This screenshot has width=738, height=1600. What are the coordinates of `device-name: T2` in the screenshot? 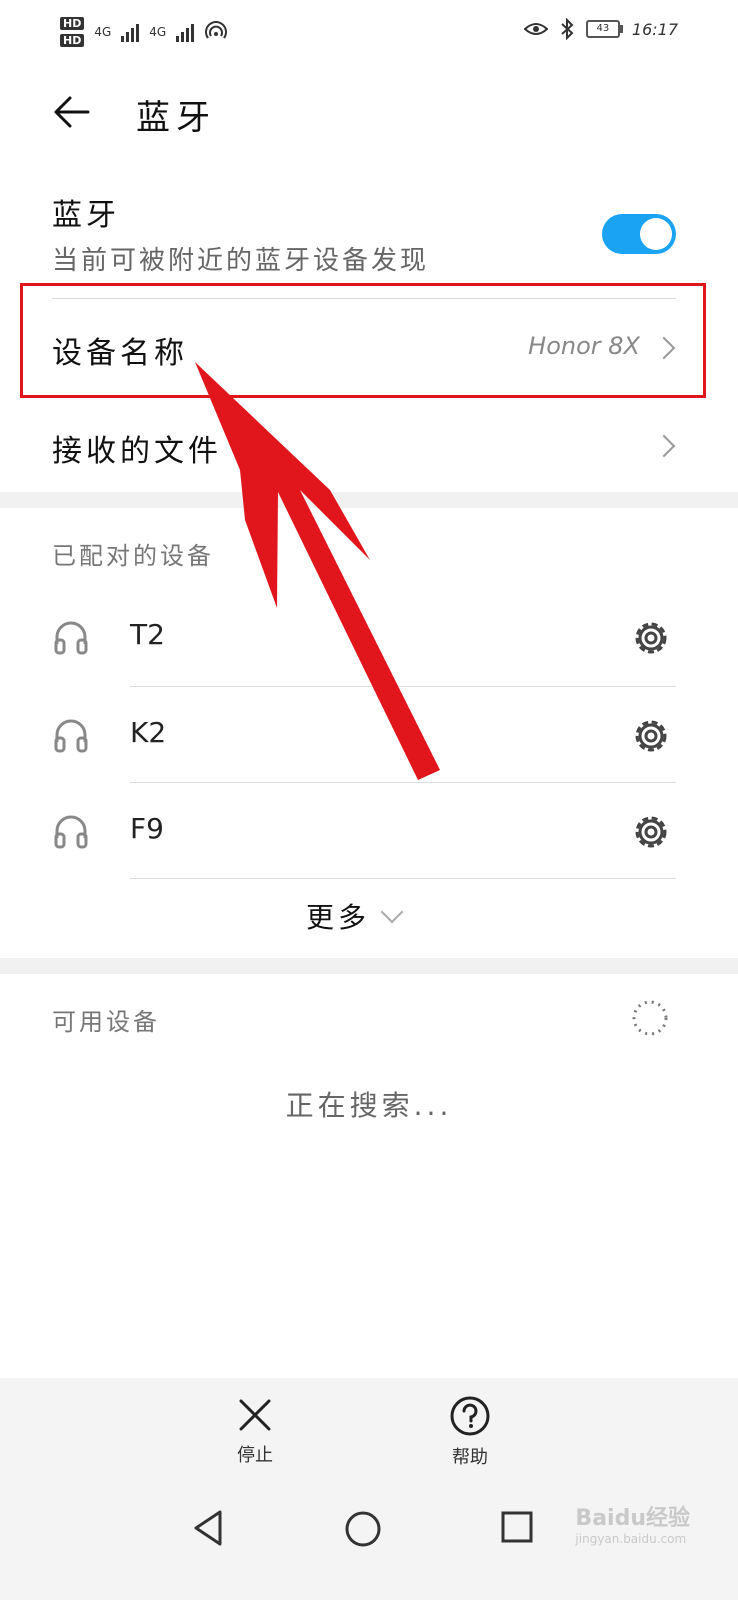 It's located at (147, 634).